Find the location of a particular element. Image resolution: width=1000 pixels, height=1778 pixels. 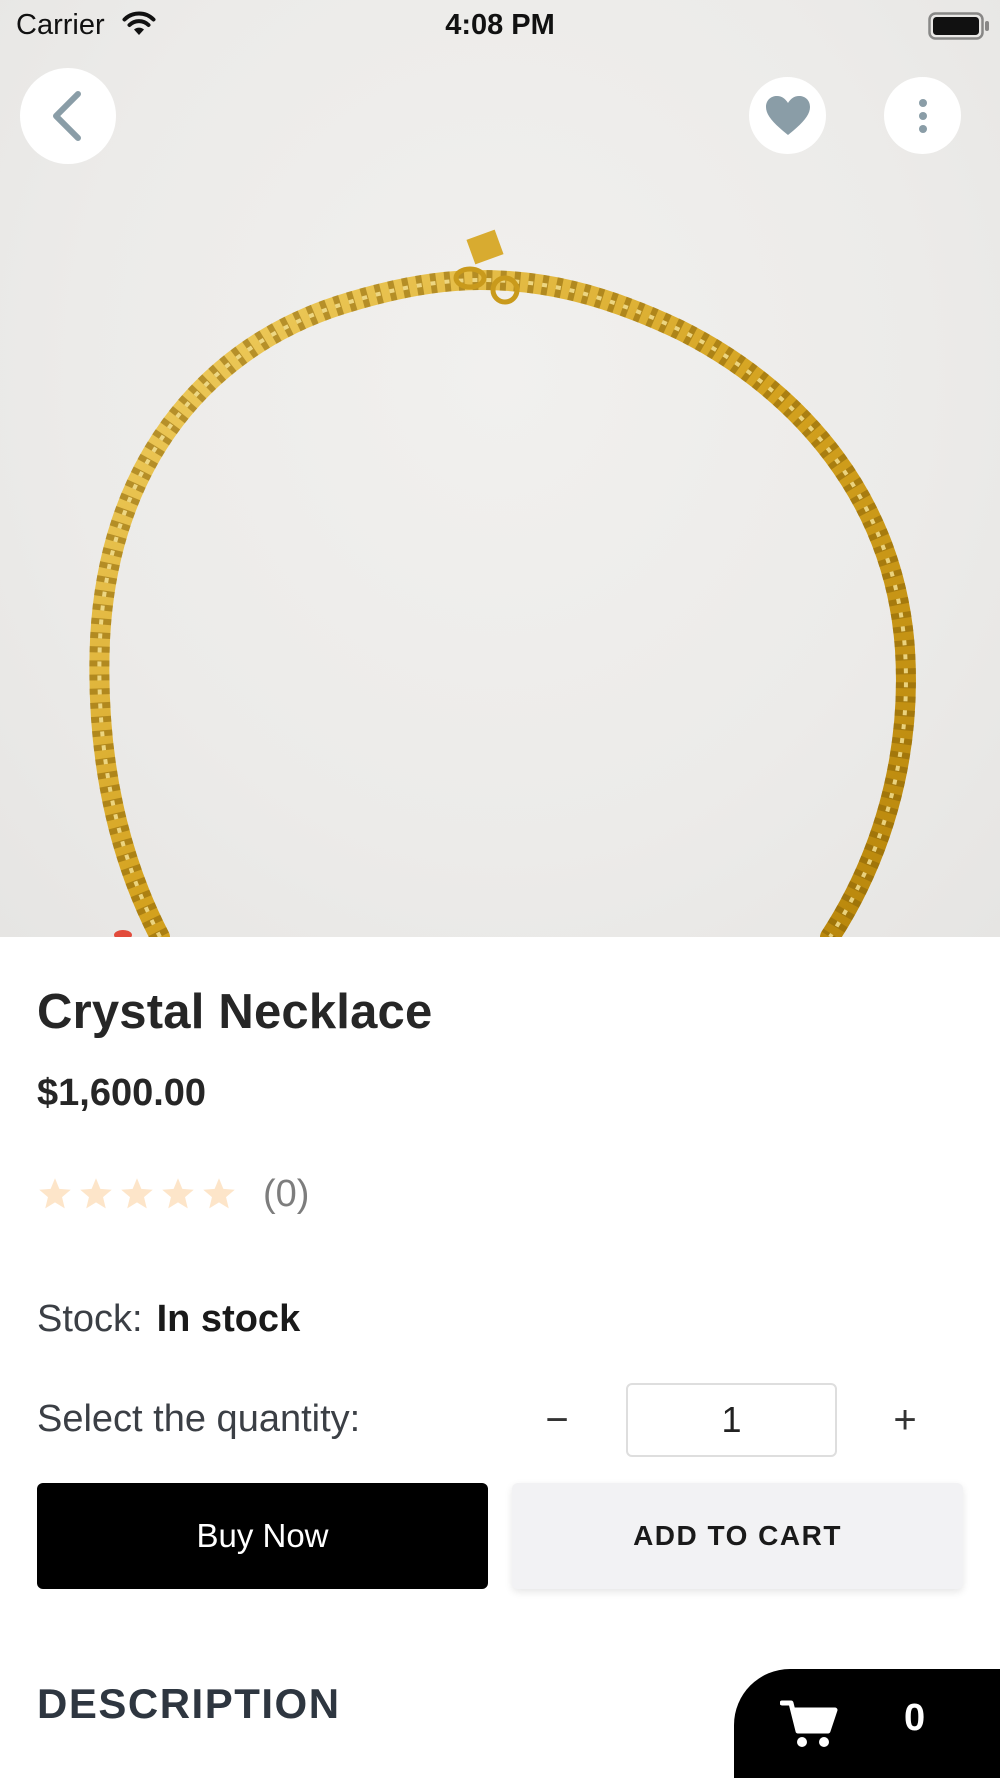

cart-count-badge: 0 is located at coordinates (915, 1718).